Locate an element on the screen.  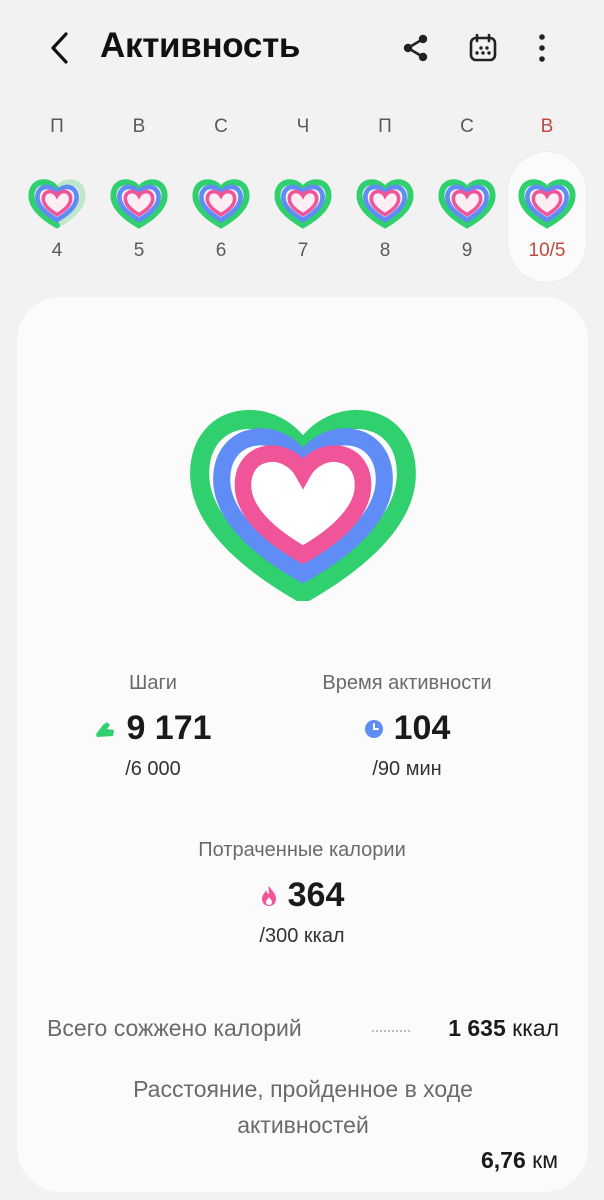
day-number: 10/5 is located at coordinates (547, 250).